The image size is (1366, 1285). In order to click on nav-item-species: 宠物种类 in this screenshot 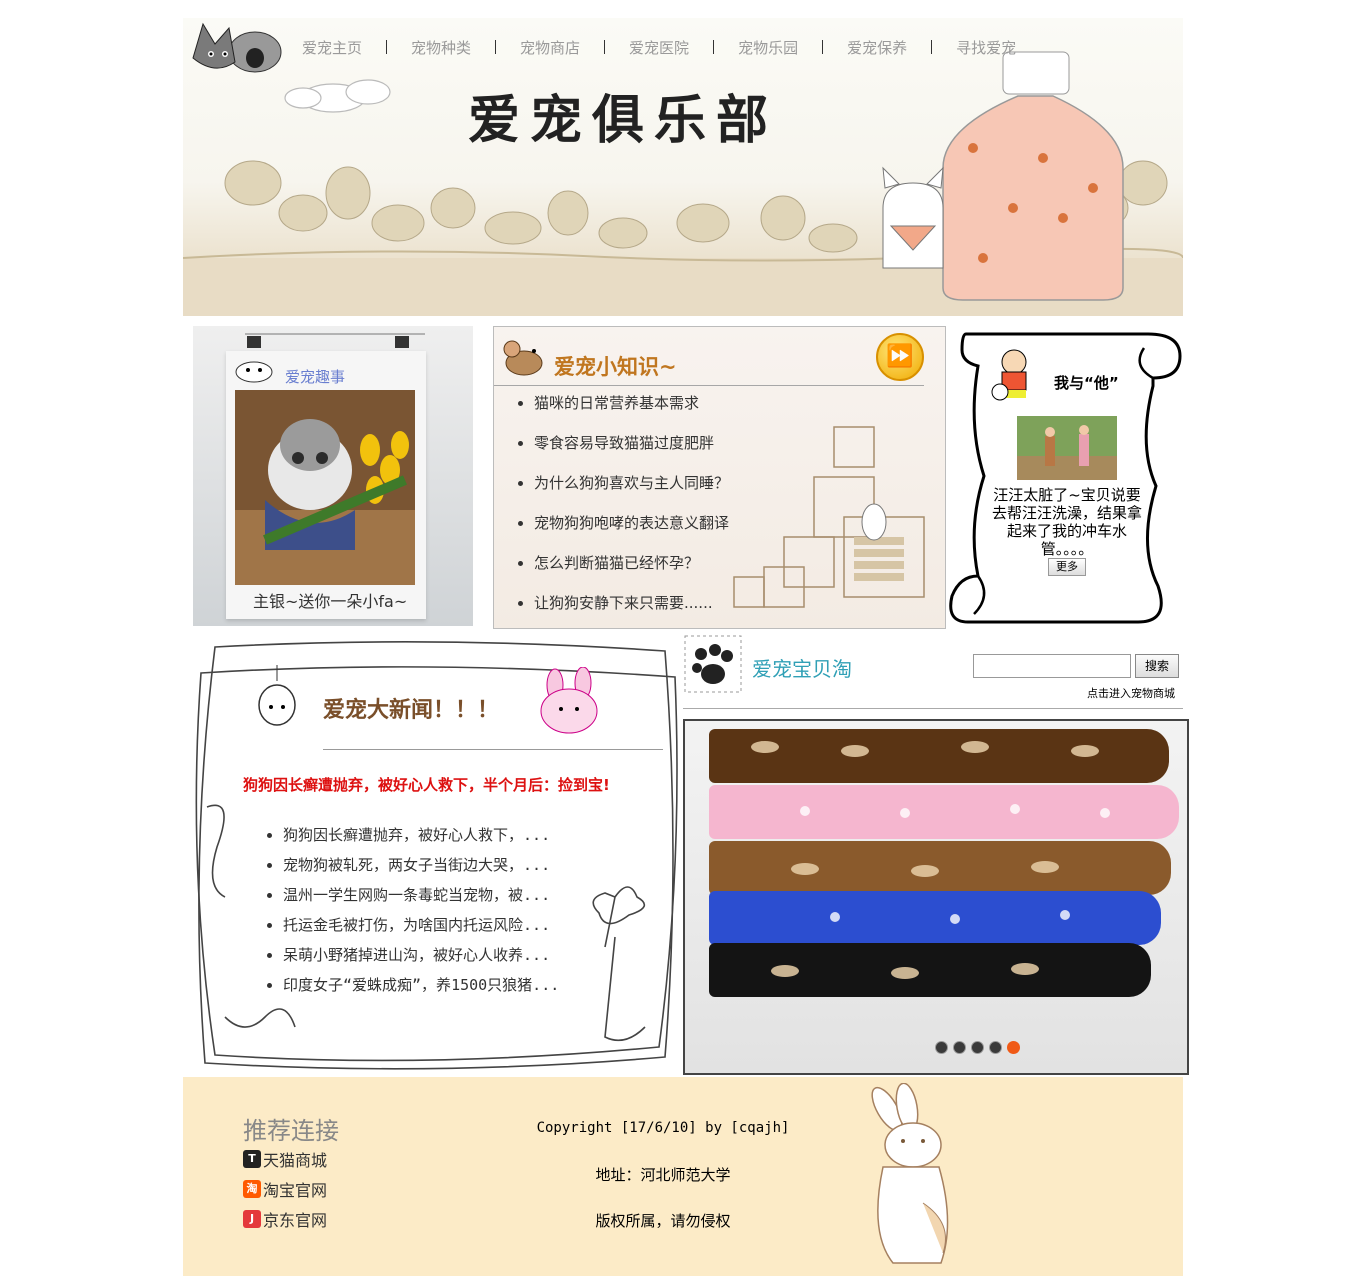, I will do `click(441, 47)`.